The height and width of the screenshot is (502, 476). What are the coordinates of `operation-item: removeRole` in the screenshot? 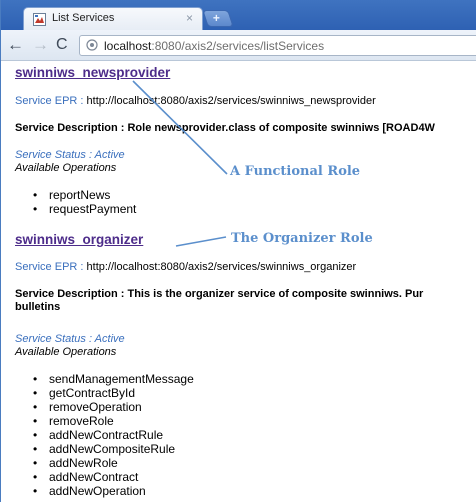 It's located at (102, 421).